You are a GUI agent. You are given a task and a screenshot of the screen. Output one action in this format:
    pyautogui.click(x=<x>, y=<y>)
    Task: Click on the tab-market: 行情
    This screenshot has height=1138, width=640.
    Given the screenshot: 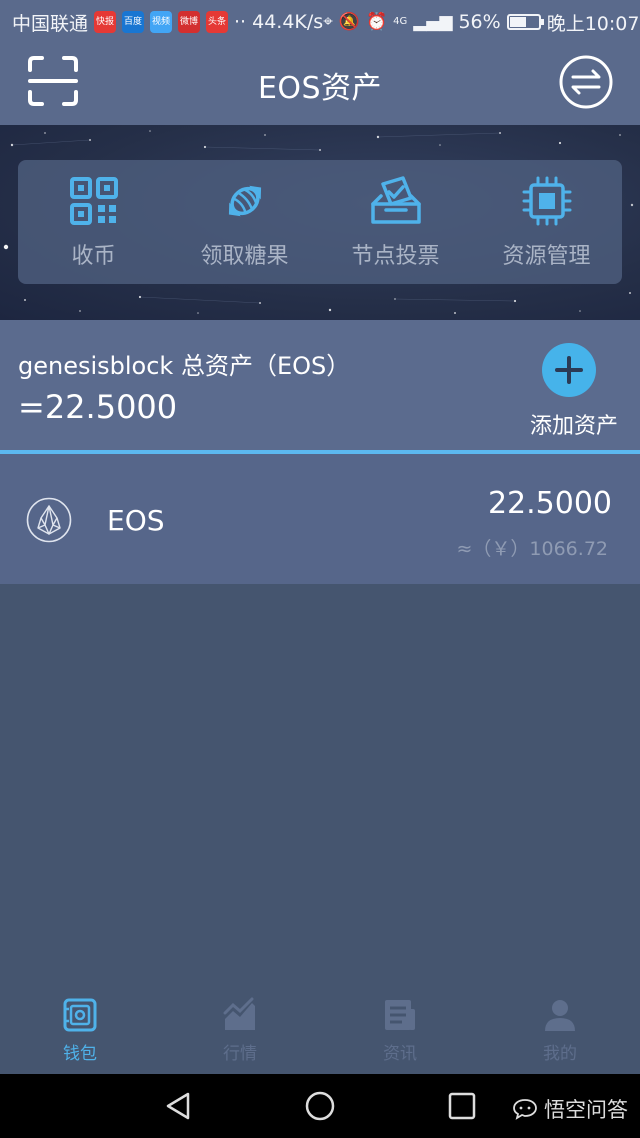 What is the action you would take?
    pyautogui.click(x=240, y=1030)
    